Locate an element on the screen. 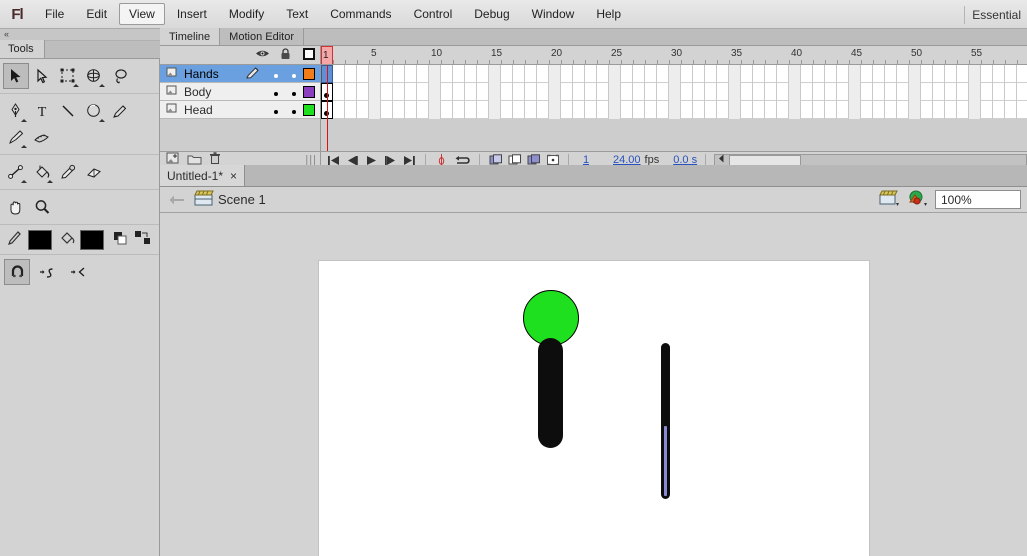 The width and height of the screenshot is (1027, 556). deco-tool is located at coordinates (42, 137).